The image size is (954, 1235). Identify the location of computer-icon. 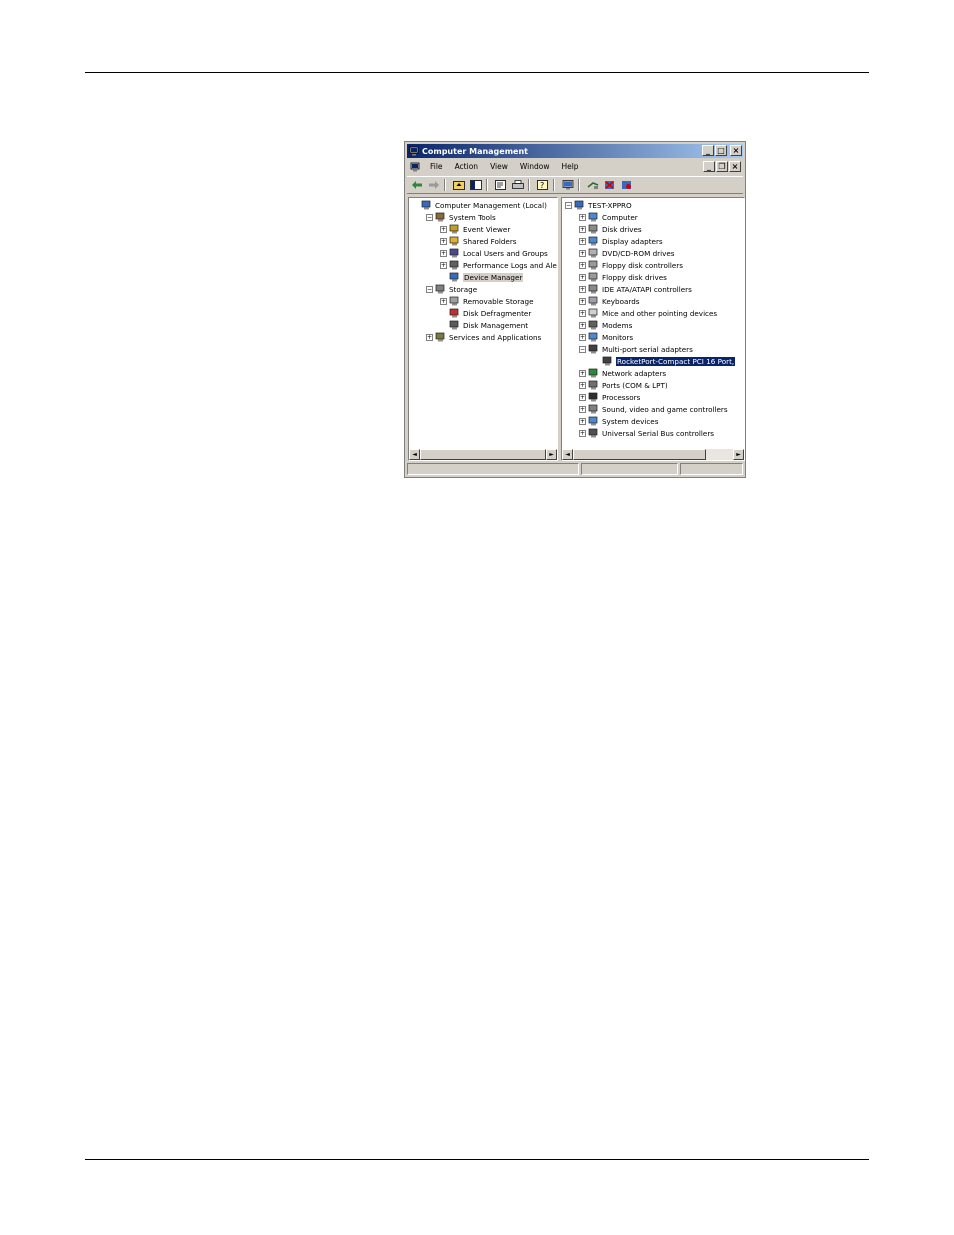
(426, 205).